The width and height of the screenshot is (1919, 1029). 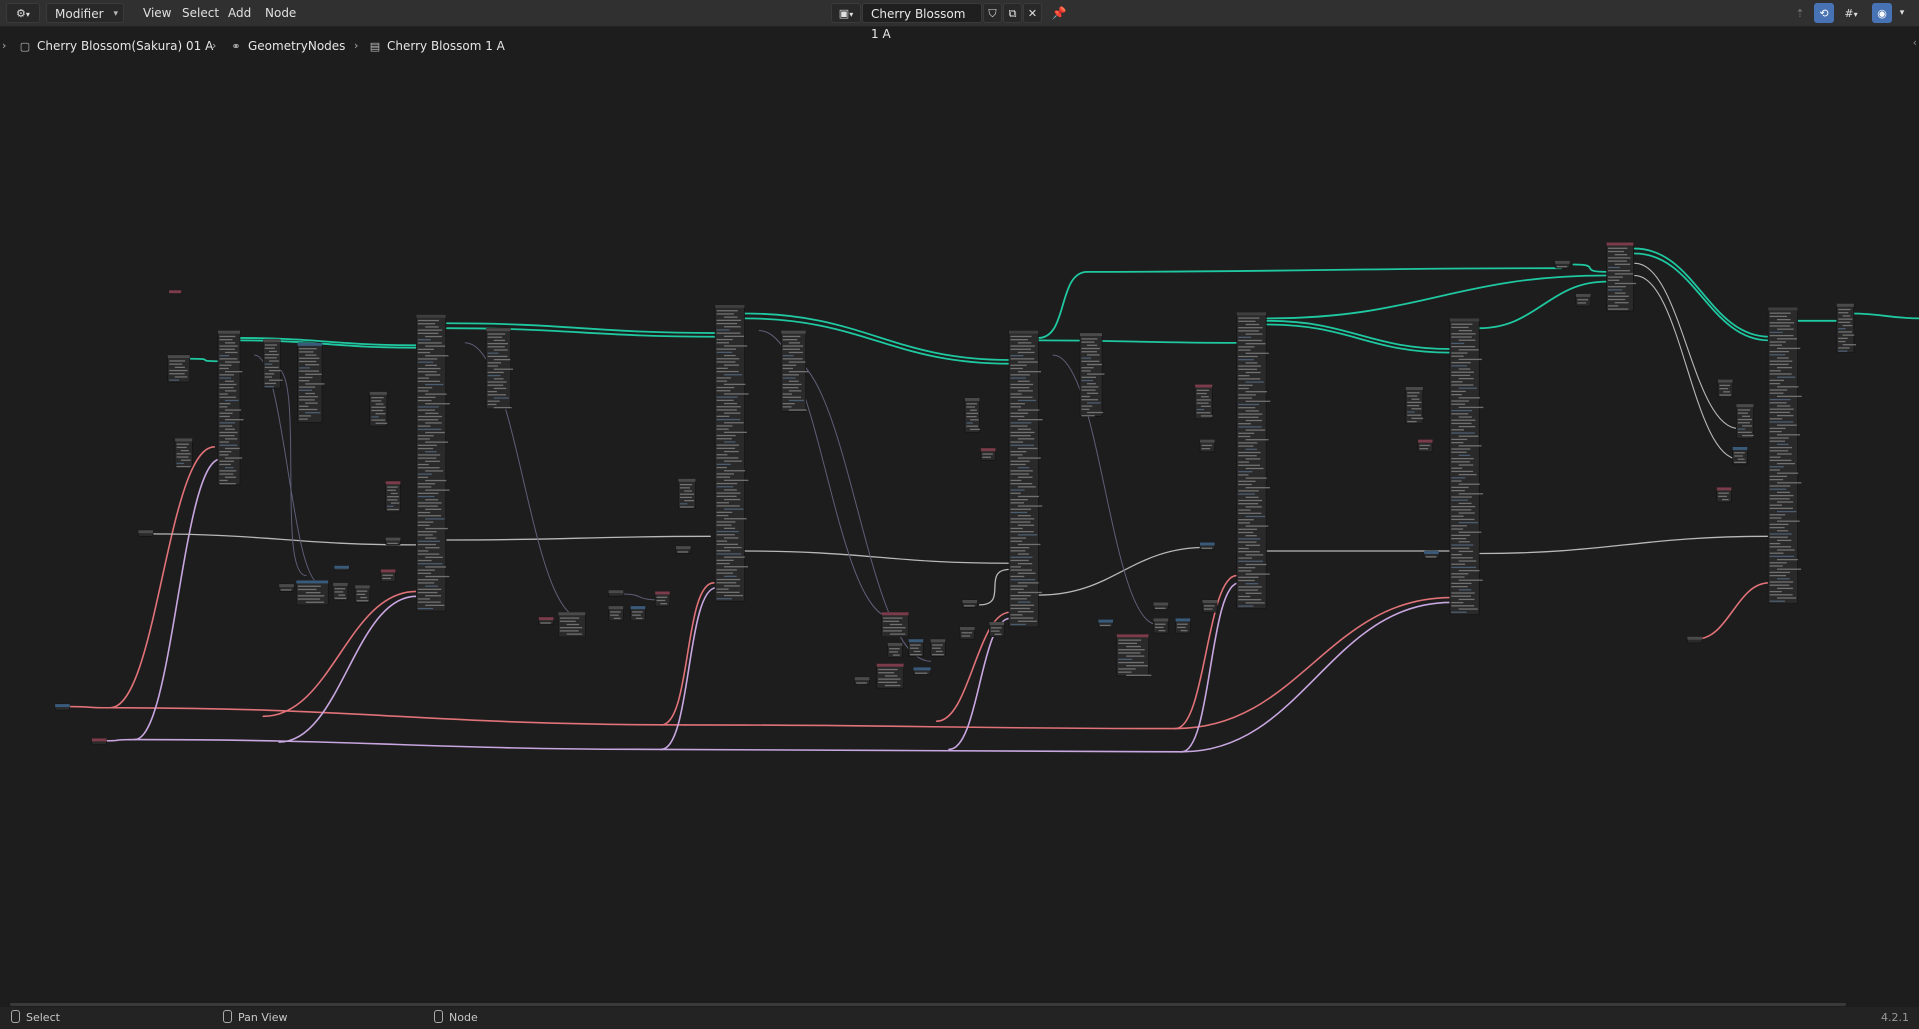 I want to click on menu-view: View, so click(x=157, y=13).